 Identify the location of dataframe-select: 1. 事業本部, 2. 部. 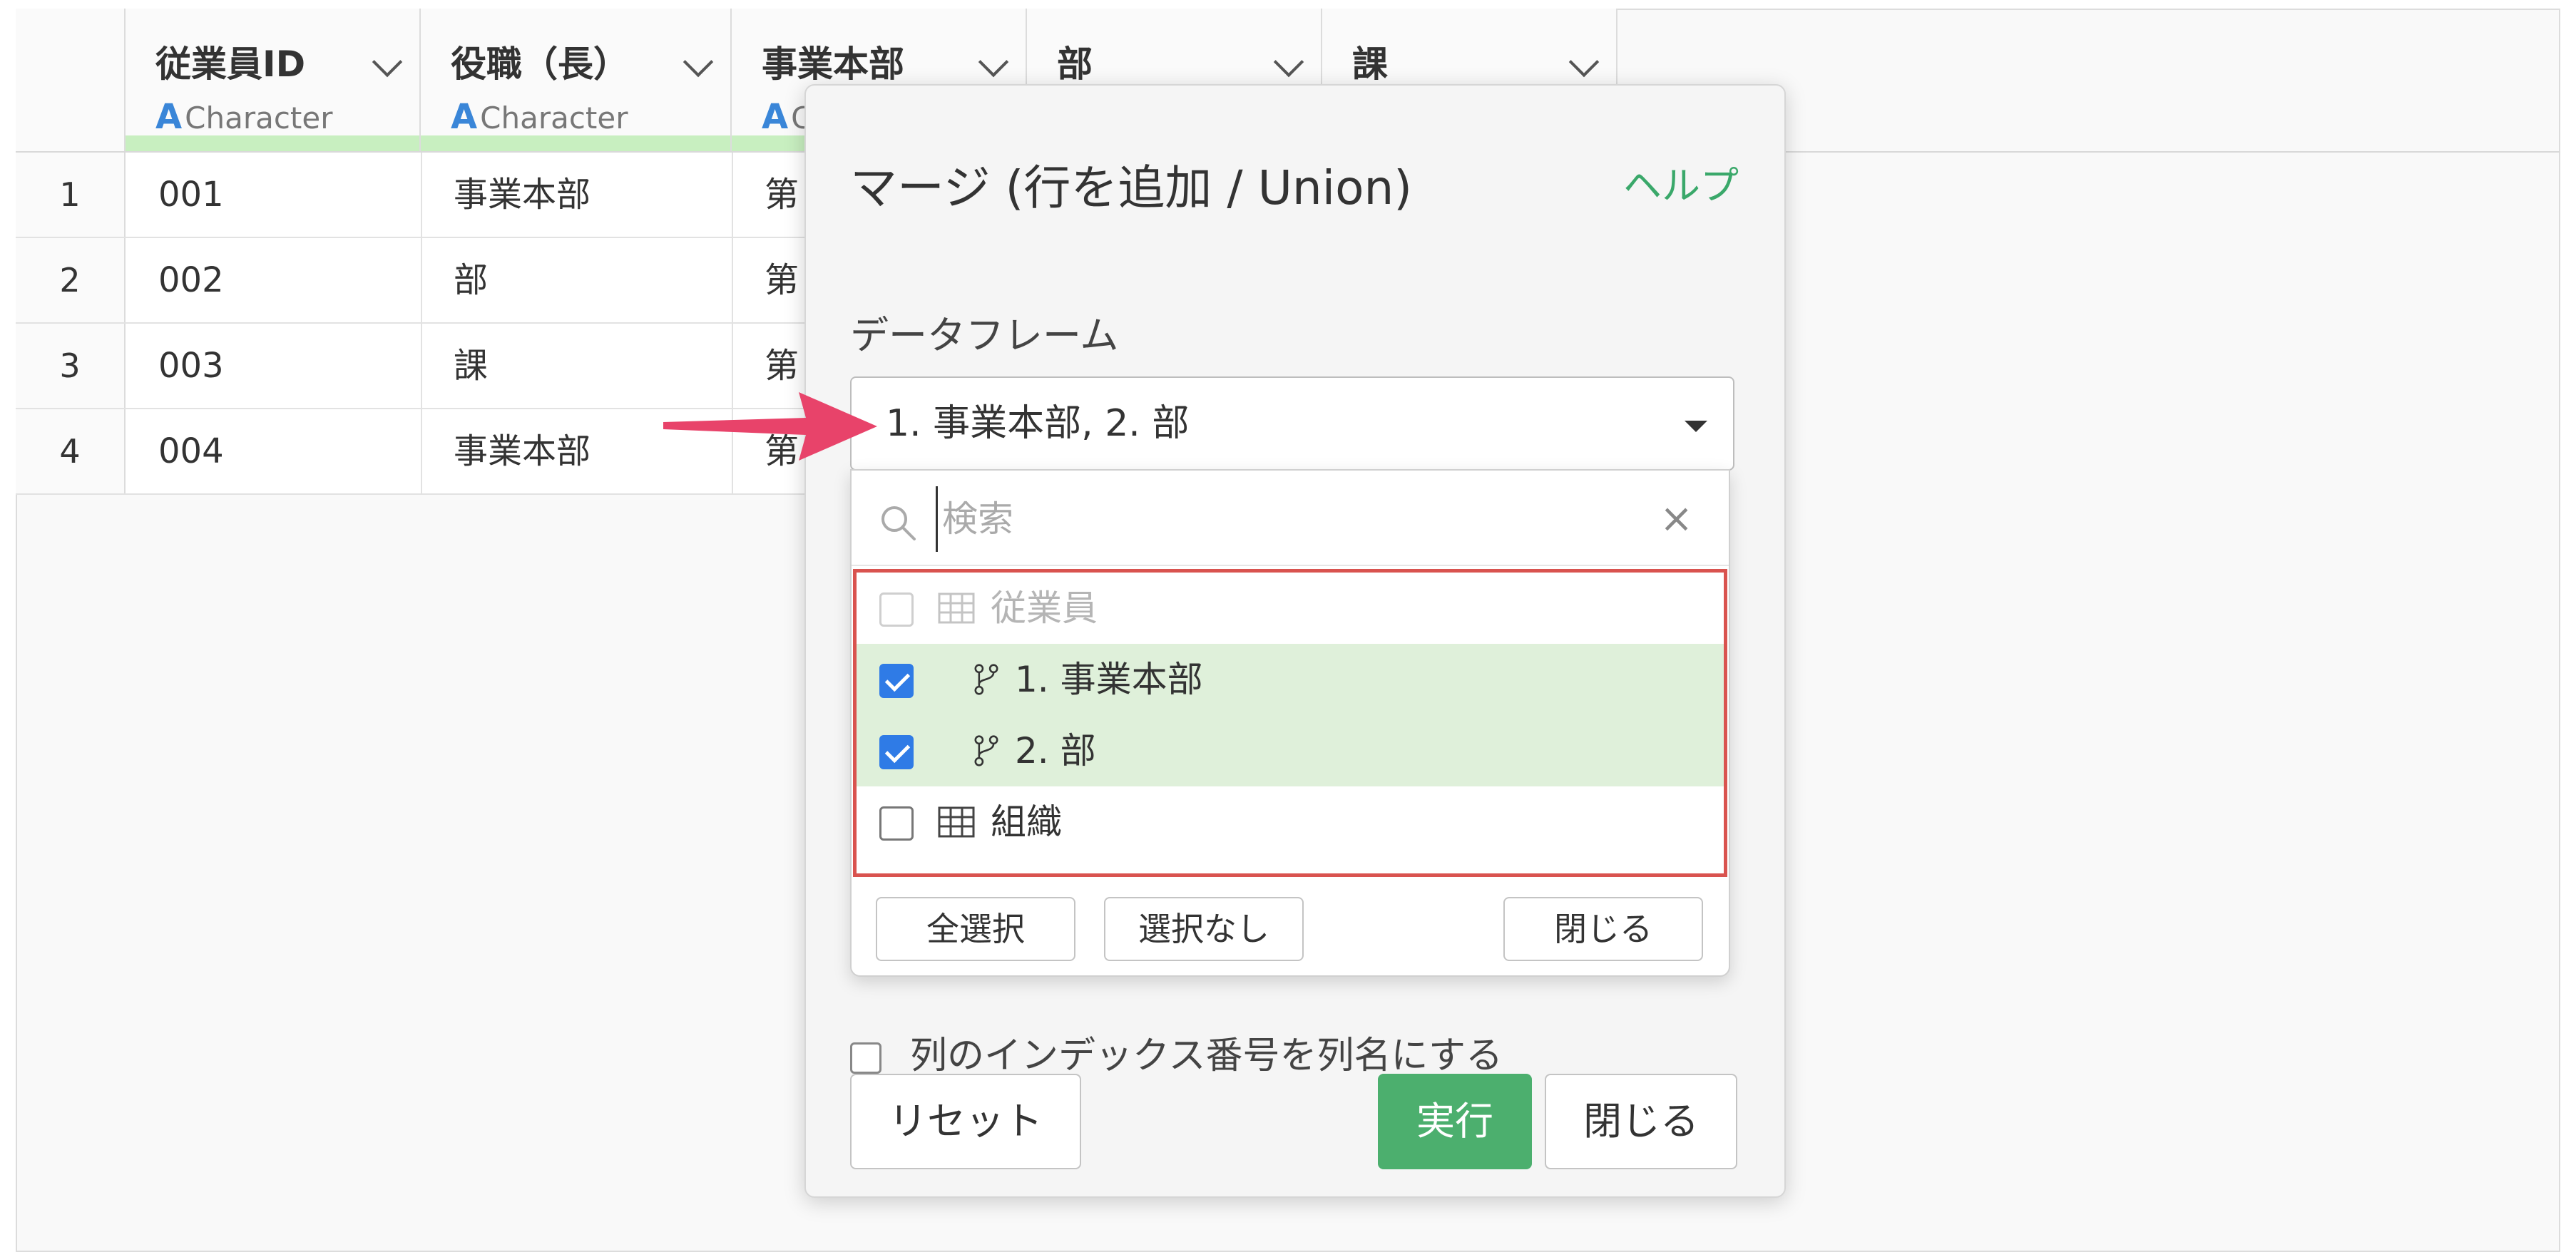
(1292, 423).